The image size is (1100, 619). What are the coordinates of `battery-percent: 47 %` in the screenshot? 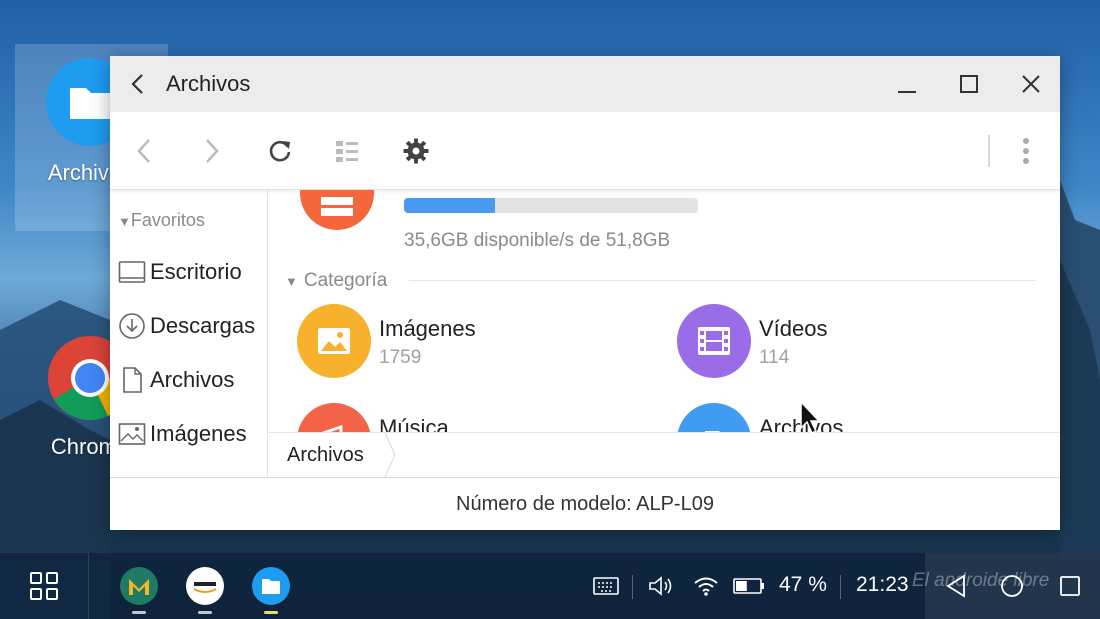 It's located at (803, 584).